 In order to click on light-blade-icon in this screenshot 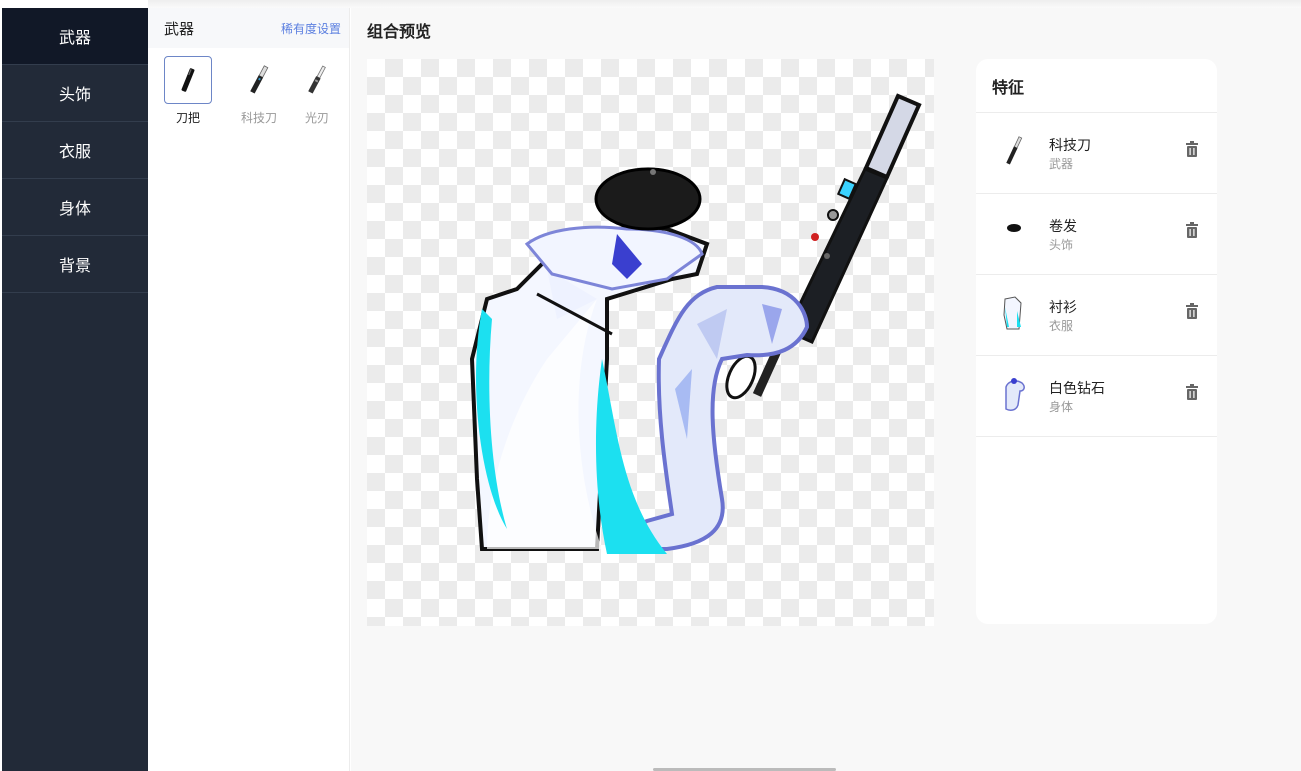, I will do `click(317, 80)`.